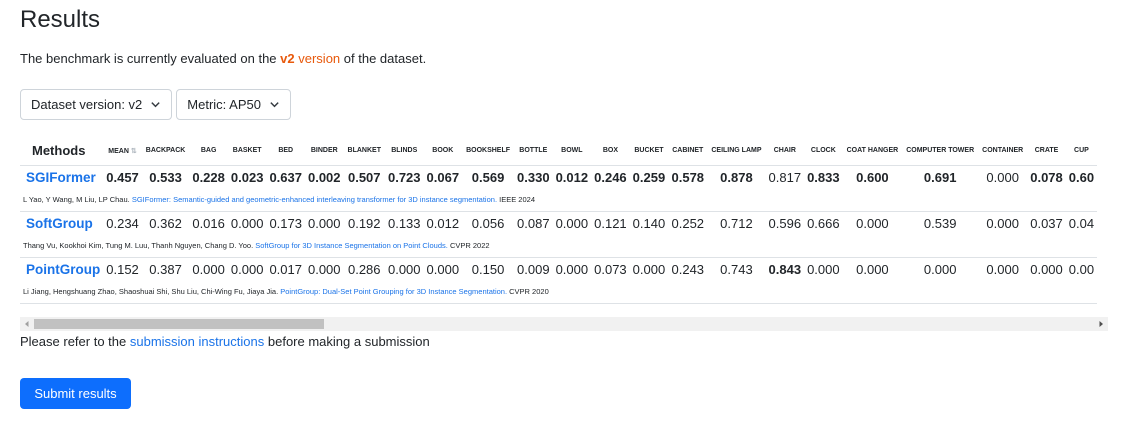  Describe the element at coordinates (872, 151) in the screenshot. I see `column-header: COAT HANGER` at that location.